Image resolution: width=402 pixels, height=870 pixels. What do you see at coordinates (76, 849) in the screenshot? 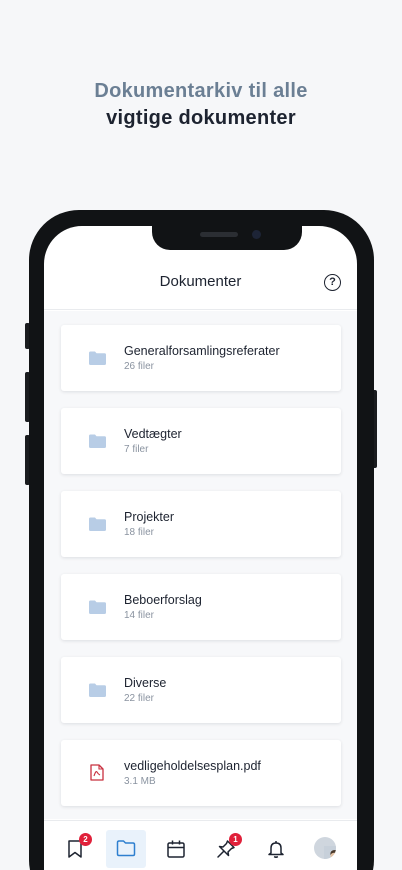
I see `tab-bookmarks: 2` at bounding box center [76, 849].